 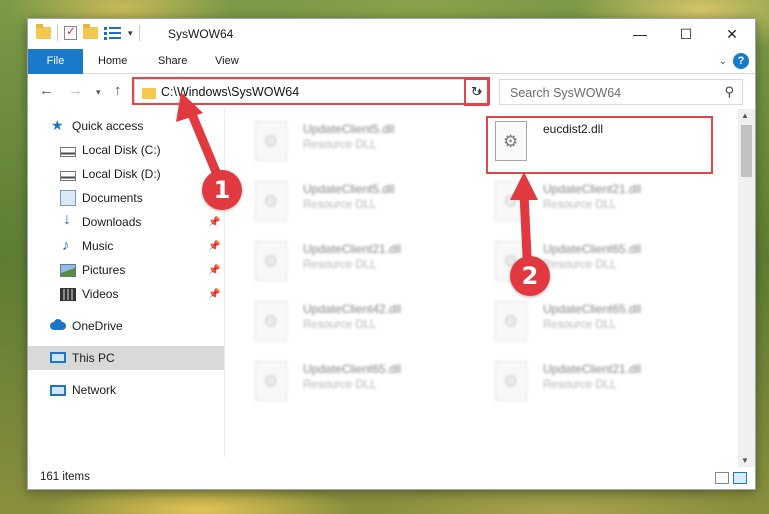 I want to click on sidebar-item-onedrive: OneDrive, so click(x=126, y=326).